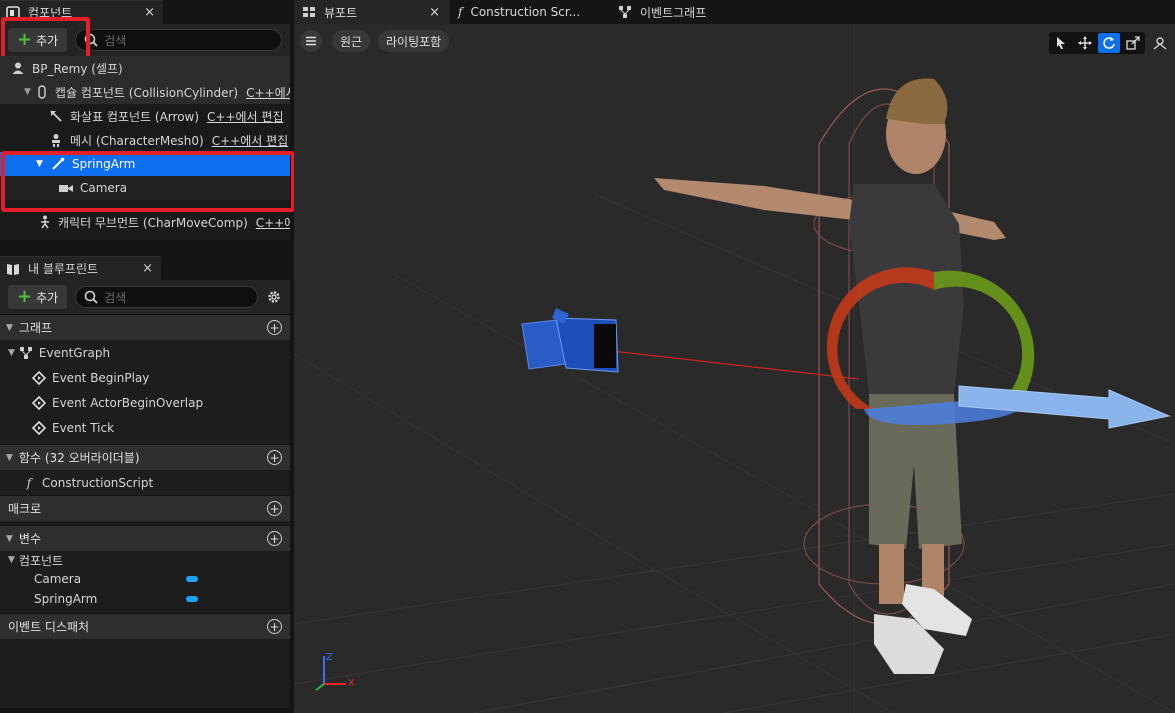 Image resolution: width=1175 pixels, height=713 pixels. Describe the element at coordinates (104, 188) in the screenshot. I see `tree-item-label: Camera` at that location.